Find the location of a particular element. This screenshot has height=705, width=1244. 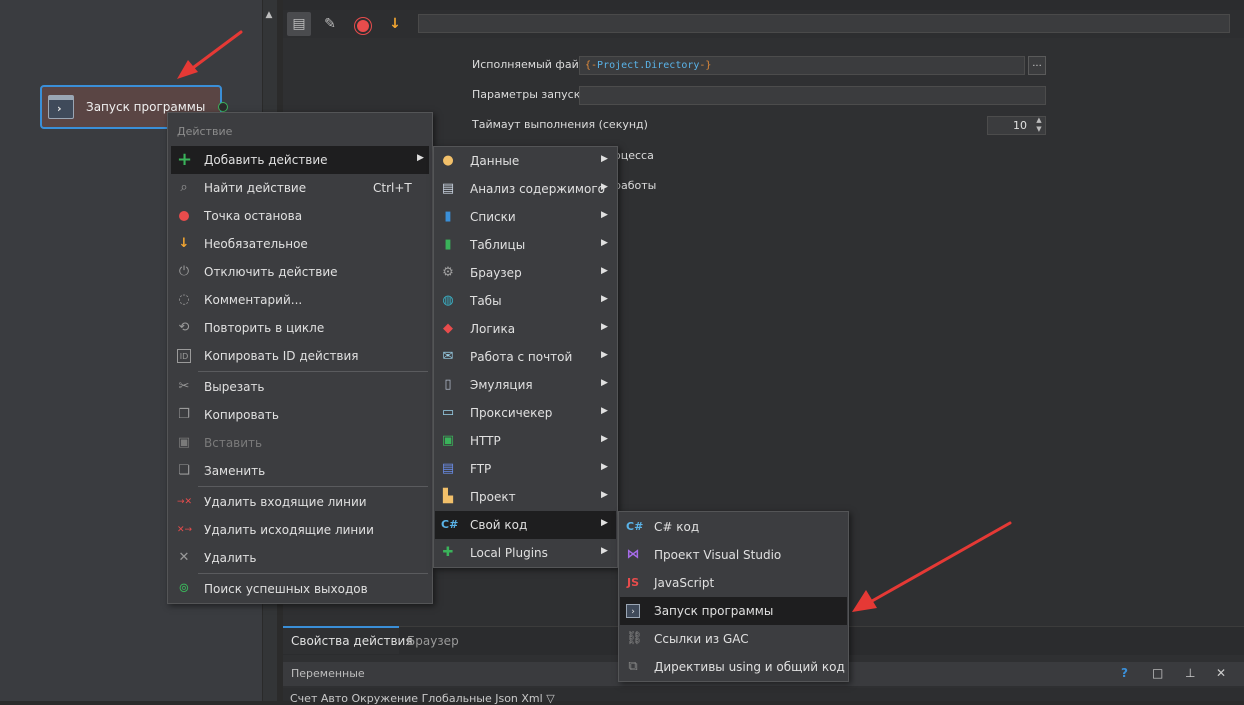

menu-item-loop: ⟲ Повторить в цикле is located at coordinates (300, 328).